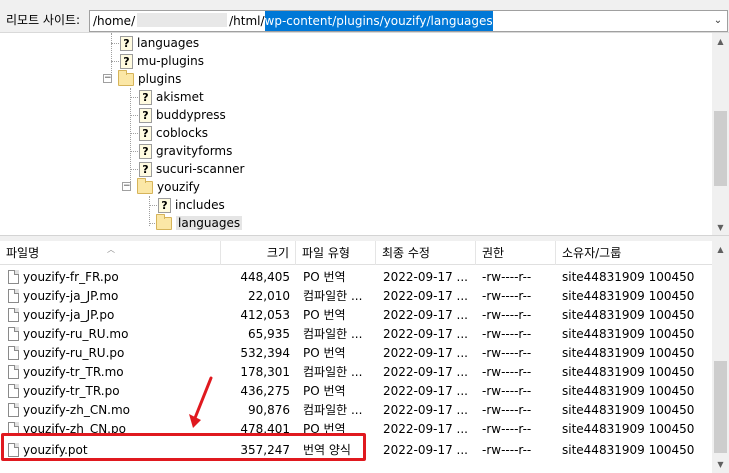 The width and height of the screenshot is (729, 473). I want to click on tree-item-label: languages, so click(168, 43).